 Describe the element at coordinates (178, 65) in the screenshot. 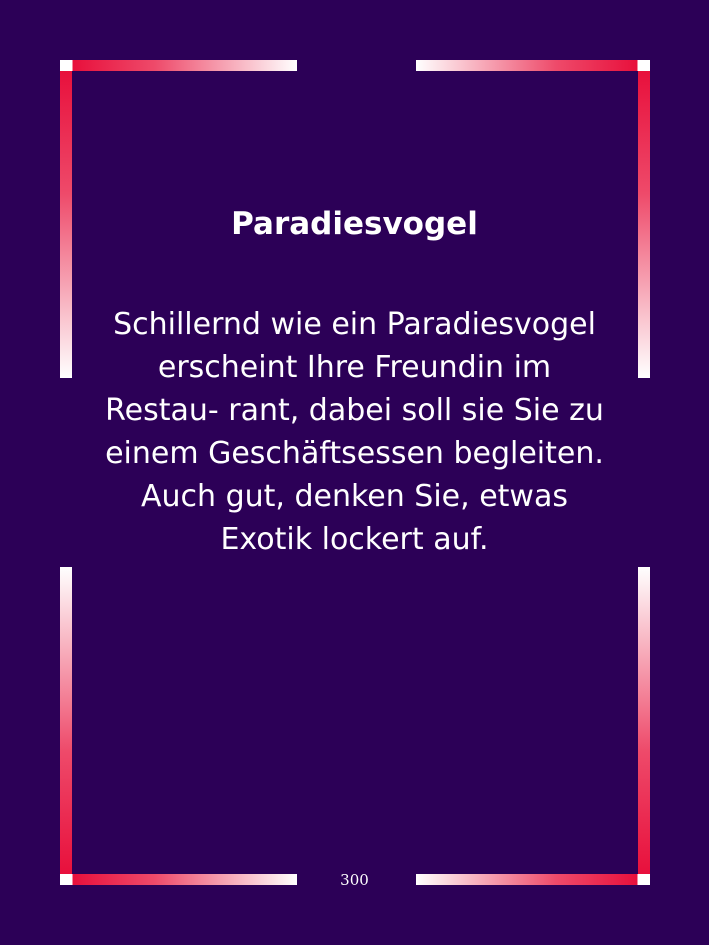

I see `frame-top-left-horizontal` at that location.